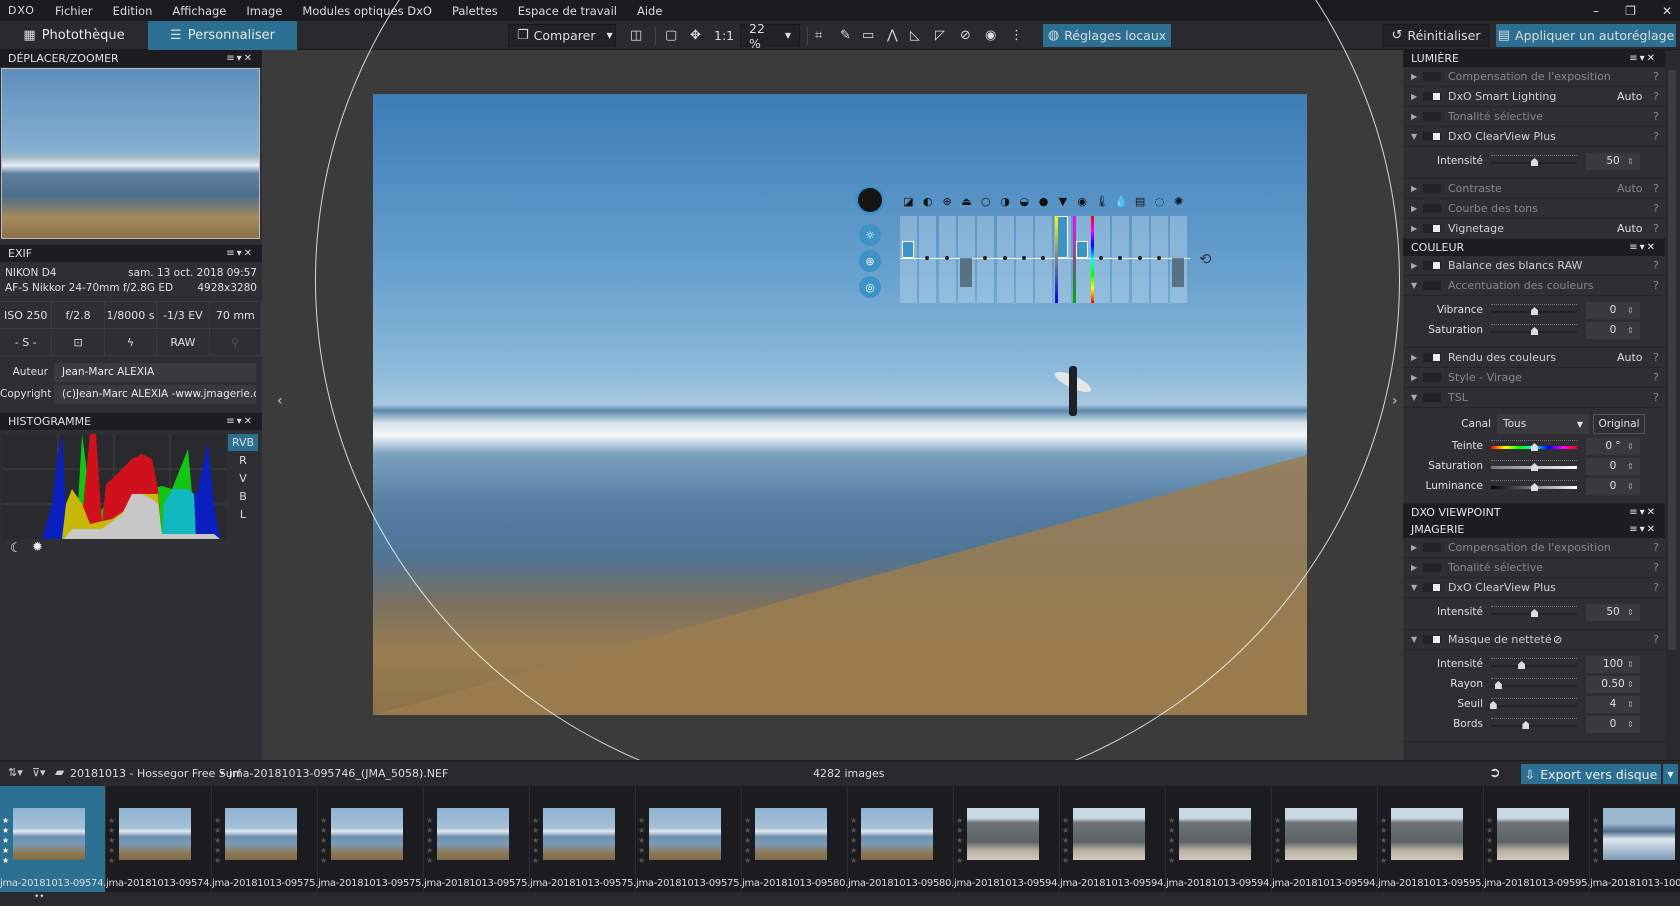 Image resolution: width=1680 pixels, height=906 pixels. Describe the element at coordinates (947, 201) in the screenshot. I see `microcontrast-icon: ⊕` at that location.